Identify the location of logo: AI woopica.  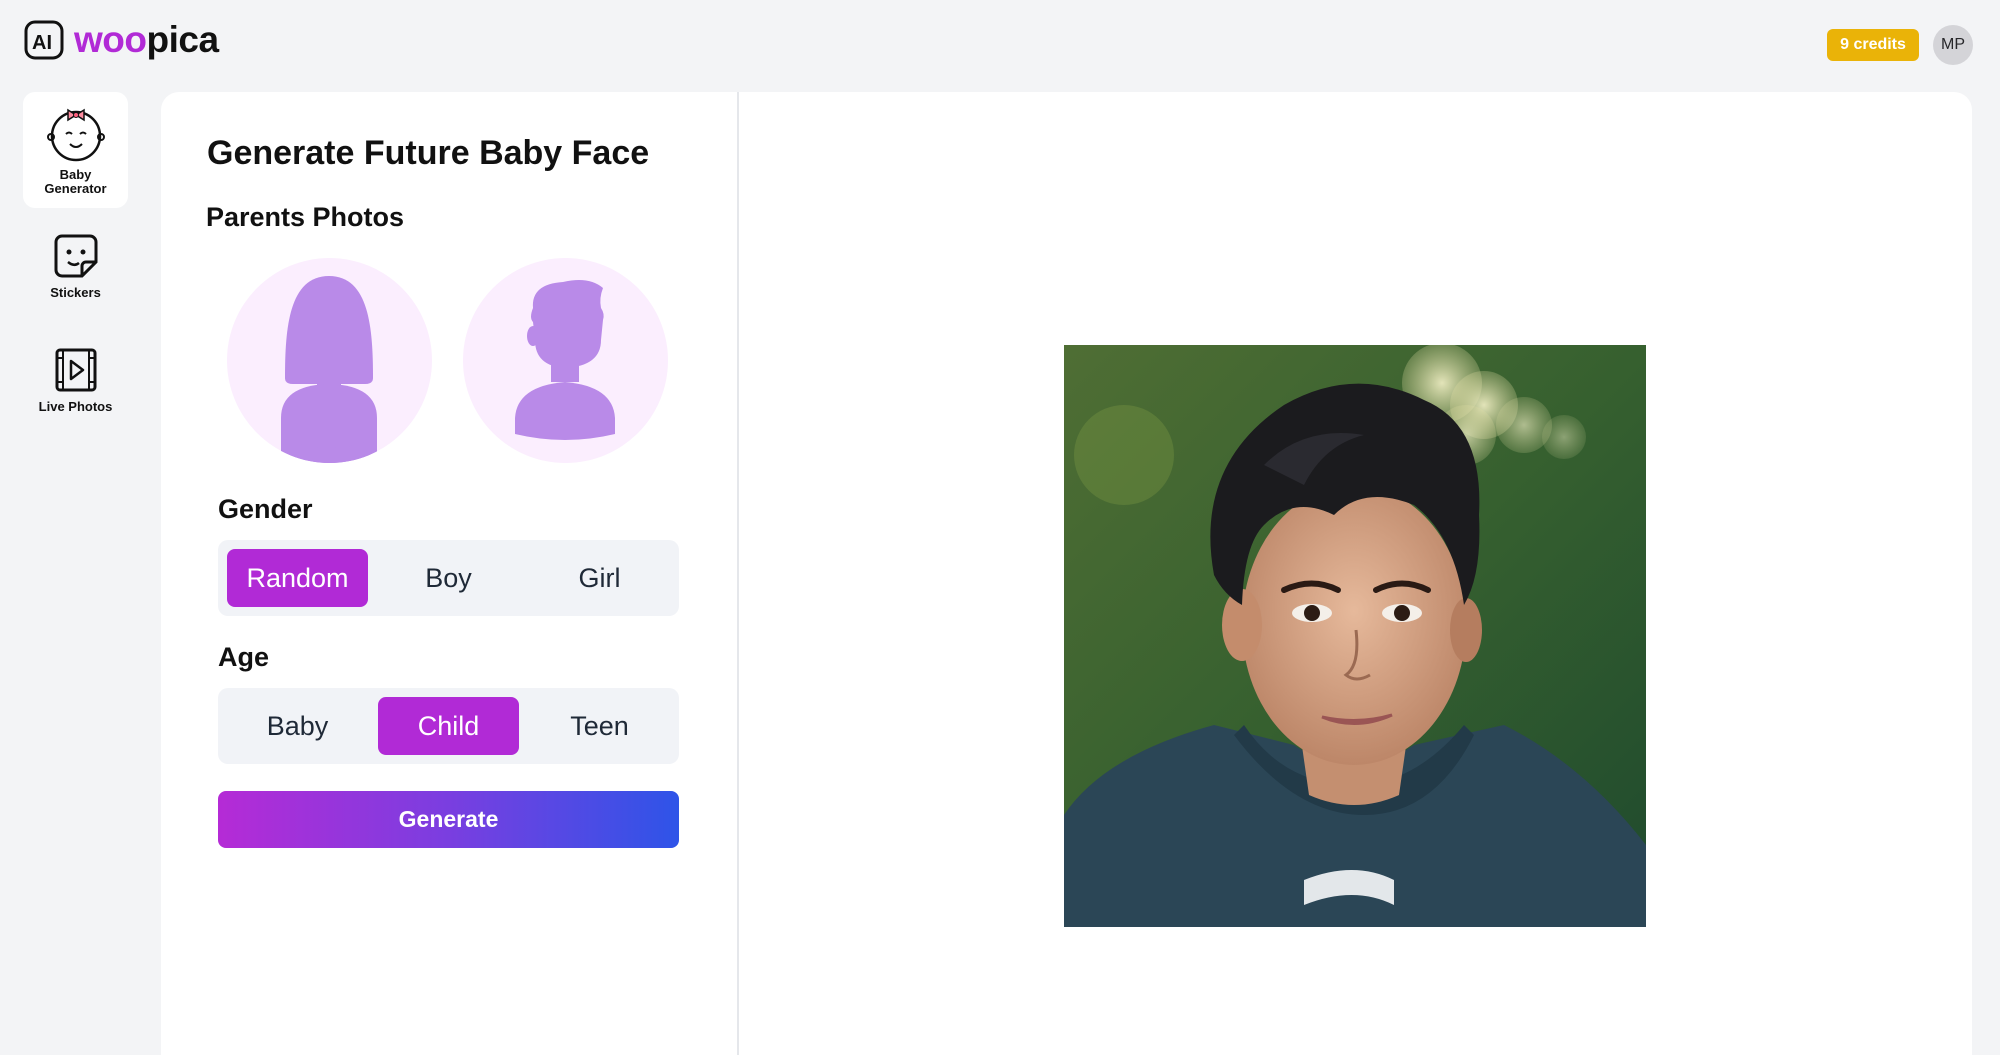
(121, 40).